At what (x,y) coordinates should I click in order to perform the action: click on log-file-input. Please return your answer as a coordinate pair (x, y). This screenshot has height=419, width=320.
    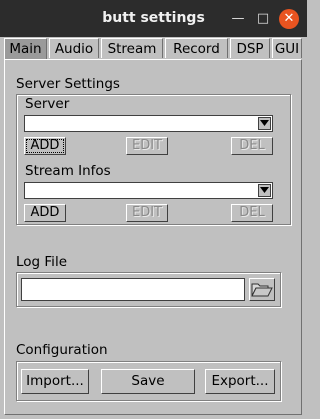
    Looking at the image, I should click on (133, 289).